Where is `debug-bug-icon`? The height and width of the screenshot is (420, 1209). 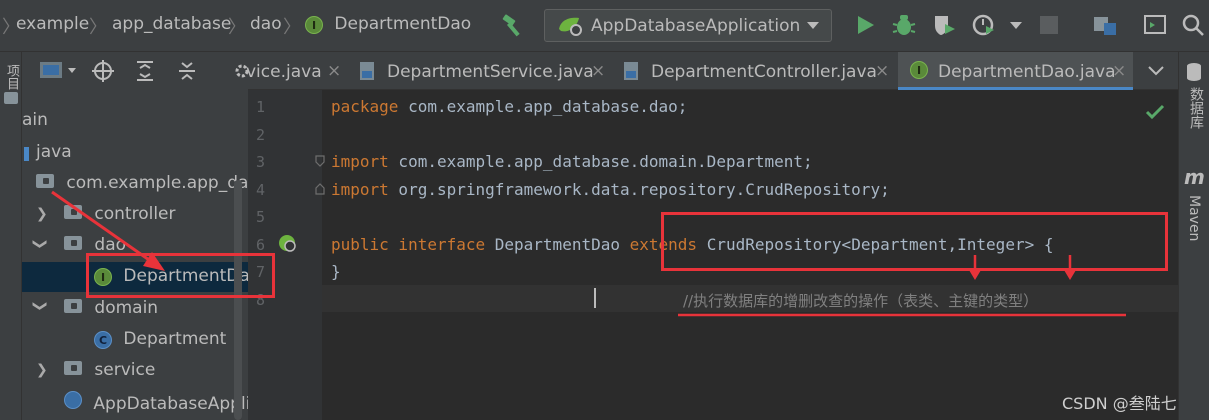
debug-bug-icon is located at coordinates (904, 25).